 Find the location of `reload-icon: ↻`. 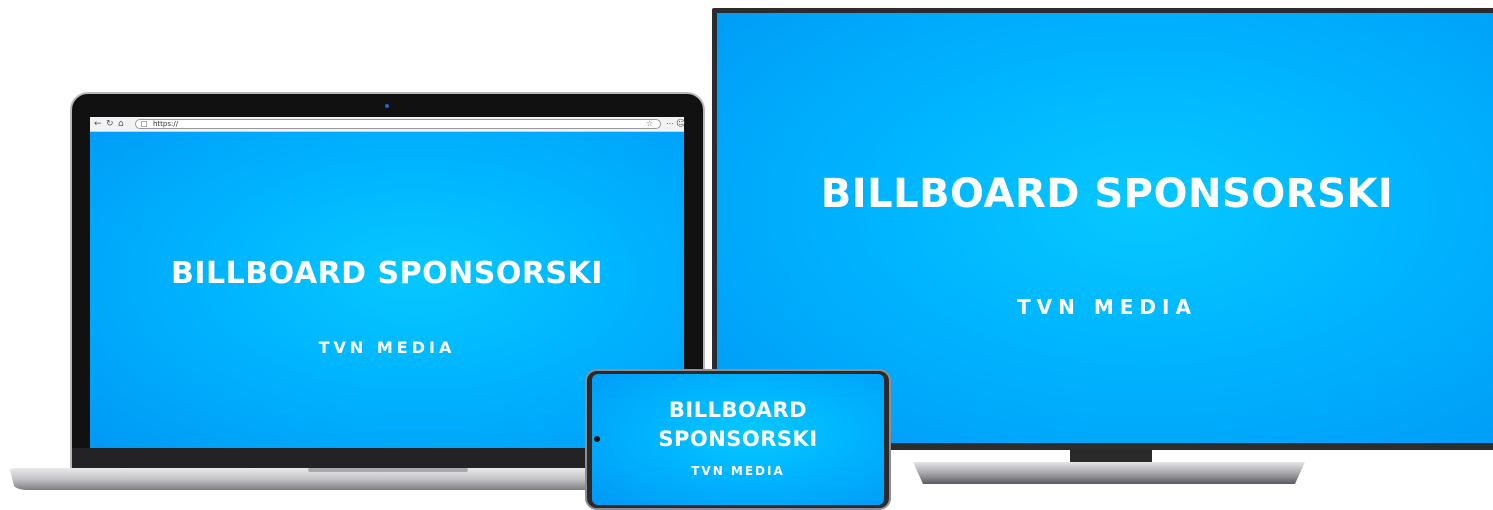

reload-icon: ↻ is located at coordinates (110, 124).